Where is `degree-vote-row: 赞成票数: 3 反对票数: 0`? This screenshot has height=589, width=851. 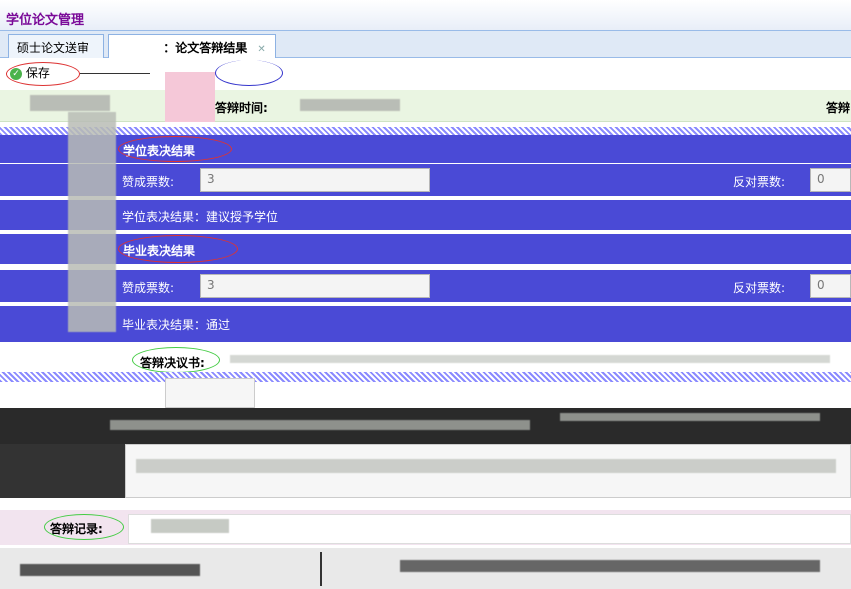 degree-vote-row: 赞成票数: 3 反对票数: 0 is located at coordinates (425, 180).